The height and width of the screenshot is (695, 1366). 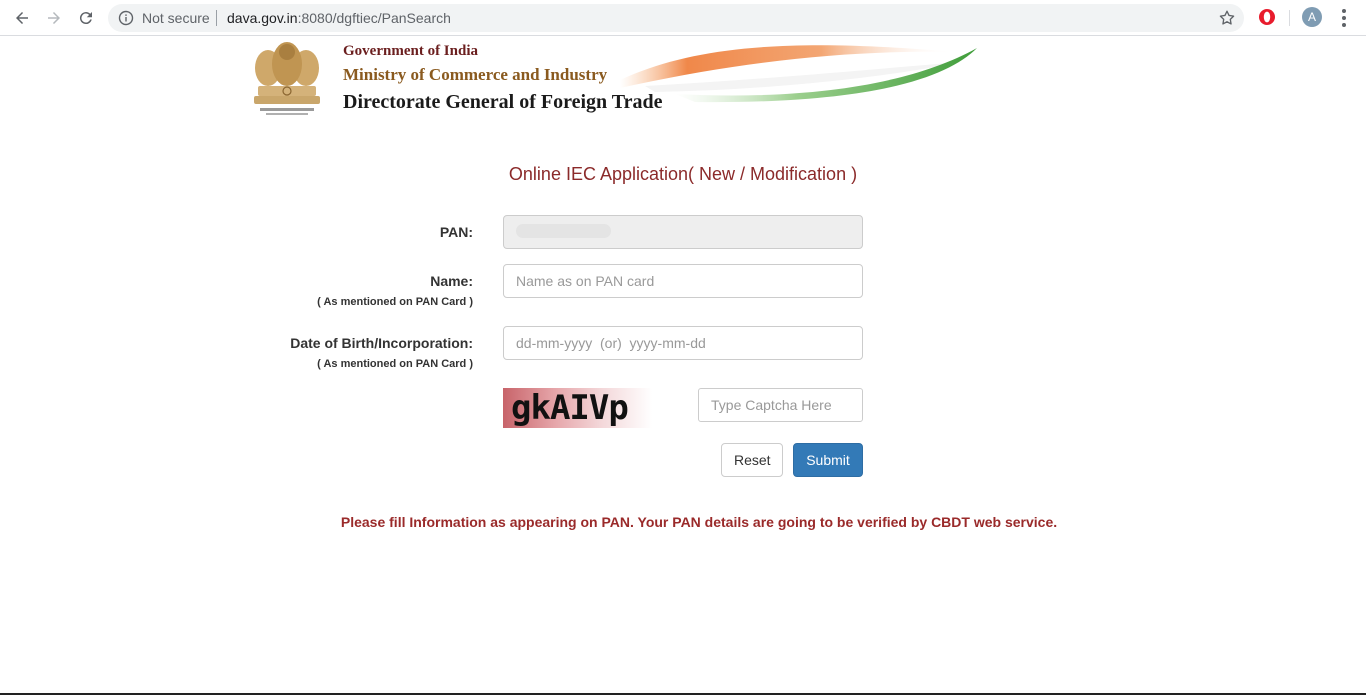 What do you see at coordinates (126, 18) in the screenshot?
I see `info-icon` at bounding box center [126, 18].